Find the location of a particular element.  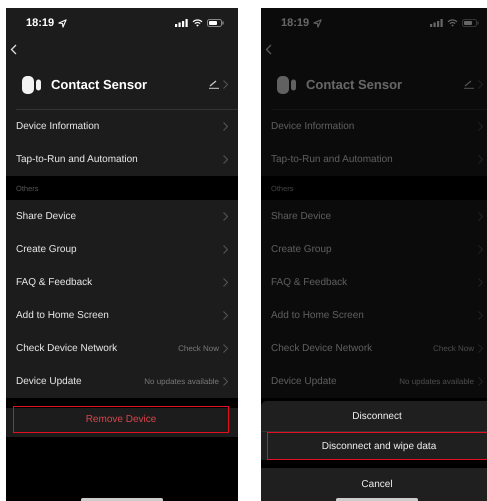

settings-row: Share Device is located at coordinates (122, 216).